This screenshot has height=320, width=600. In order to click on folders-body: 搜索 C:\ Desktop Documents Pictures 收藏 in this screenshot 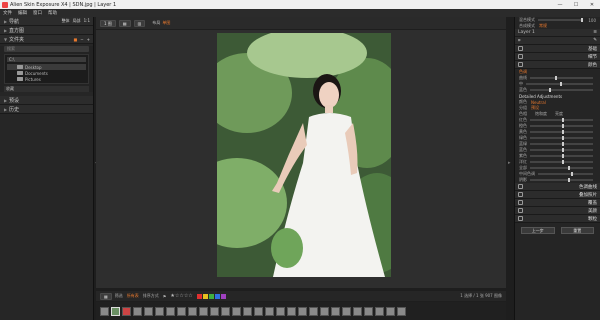, I will do `click(46, 69)`.